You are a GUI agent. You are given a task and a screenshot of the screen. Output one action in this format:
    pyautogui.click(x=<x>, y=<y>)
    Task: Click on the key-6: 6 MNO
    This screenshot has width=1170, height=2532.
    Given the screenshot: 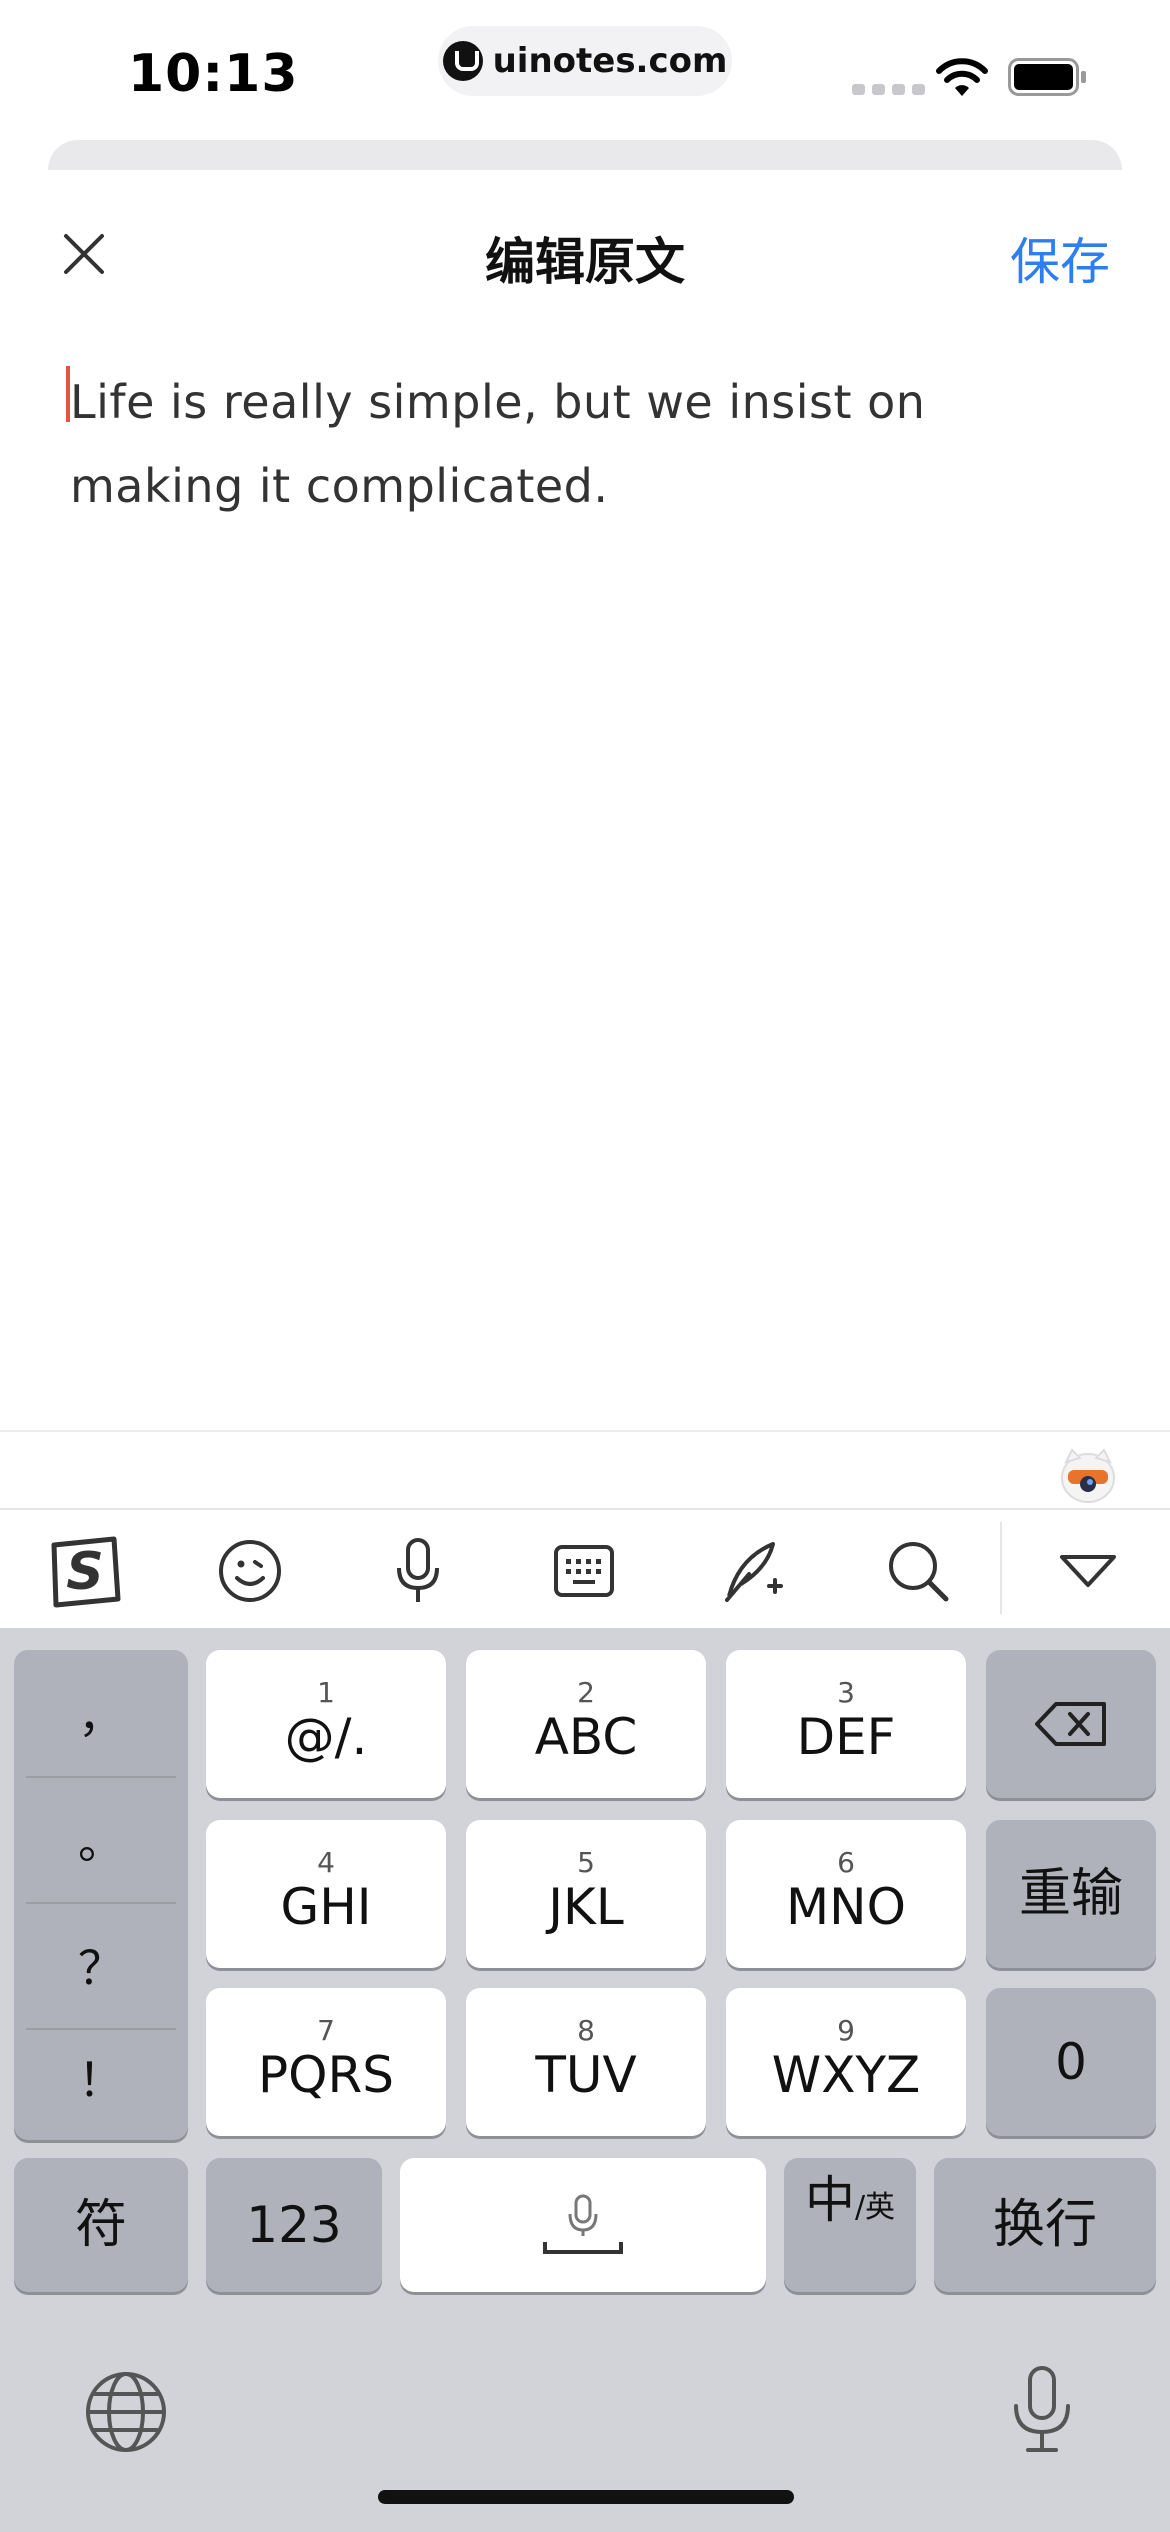 What is the action you would take?
    pyautogui.click(x=846, y=1894)
    